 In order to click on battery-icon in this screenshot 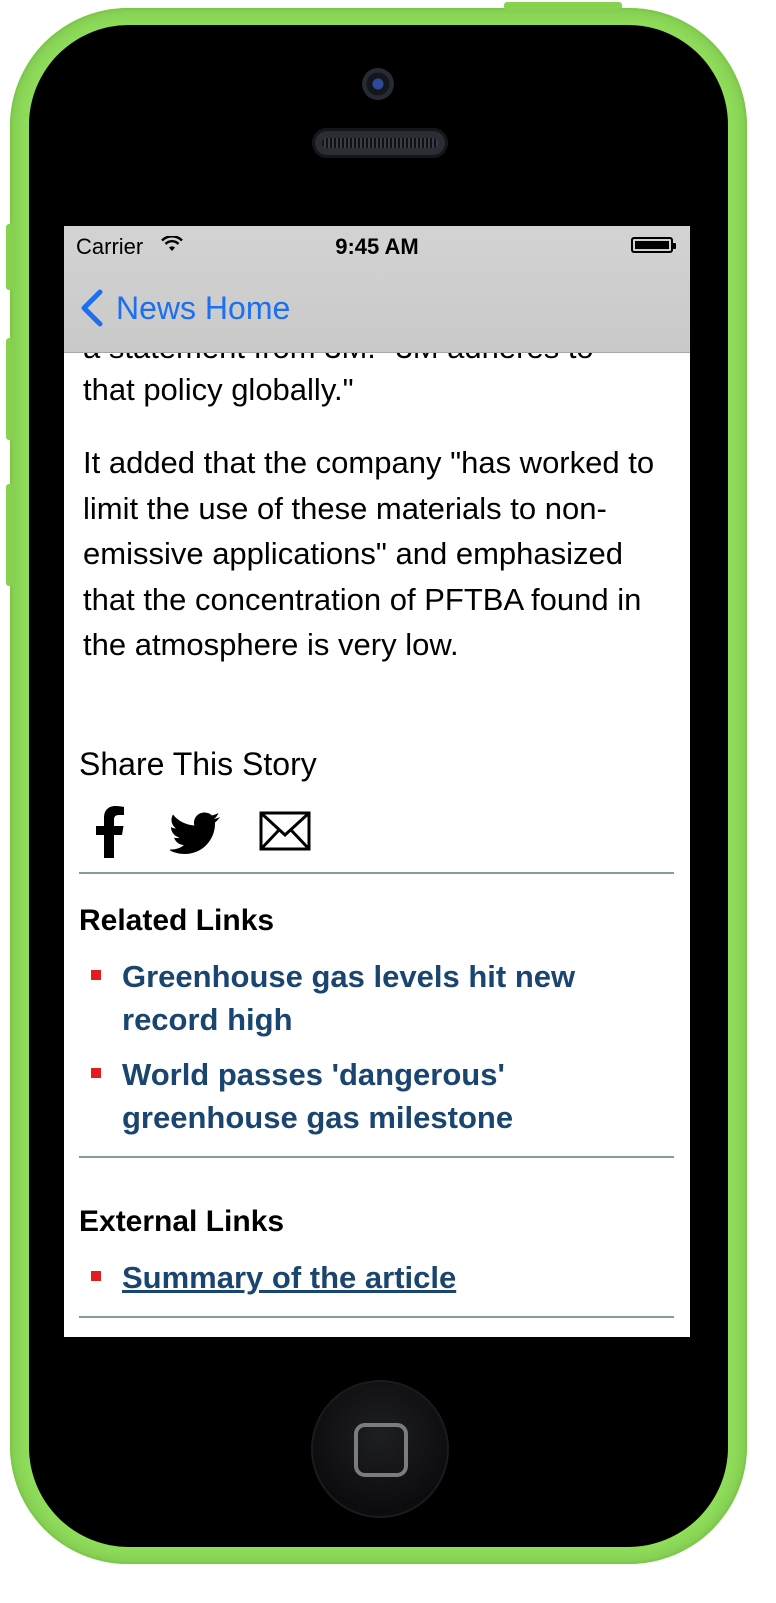, I will do `click(653, 245)`.